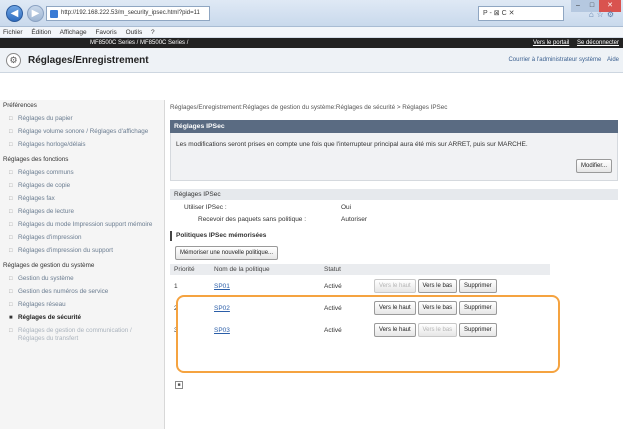  Describe the element at coordinates (82, 279) in the screenshot. I see `sidebar-item-system-mgmt: Gestion du système` at that location.